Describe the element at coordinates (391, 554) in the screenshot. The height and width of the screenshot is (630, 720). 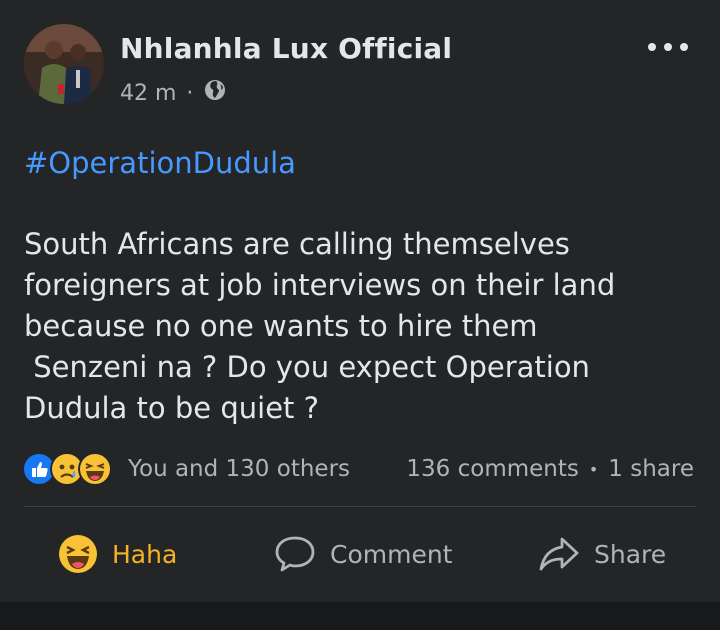
I see `comment-label: Comment` at that location.